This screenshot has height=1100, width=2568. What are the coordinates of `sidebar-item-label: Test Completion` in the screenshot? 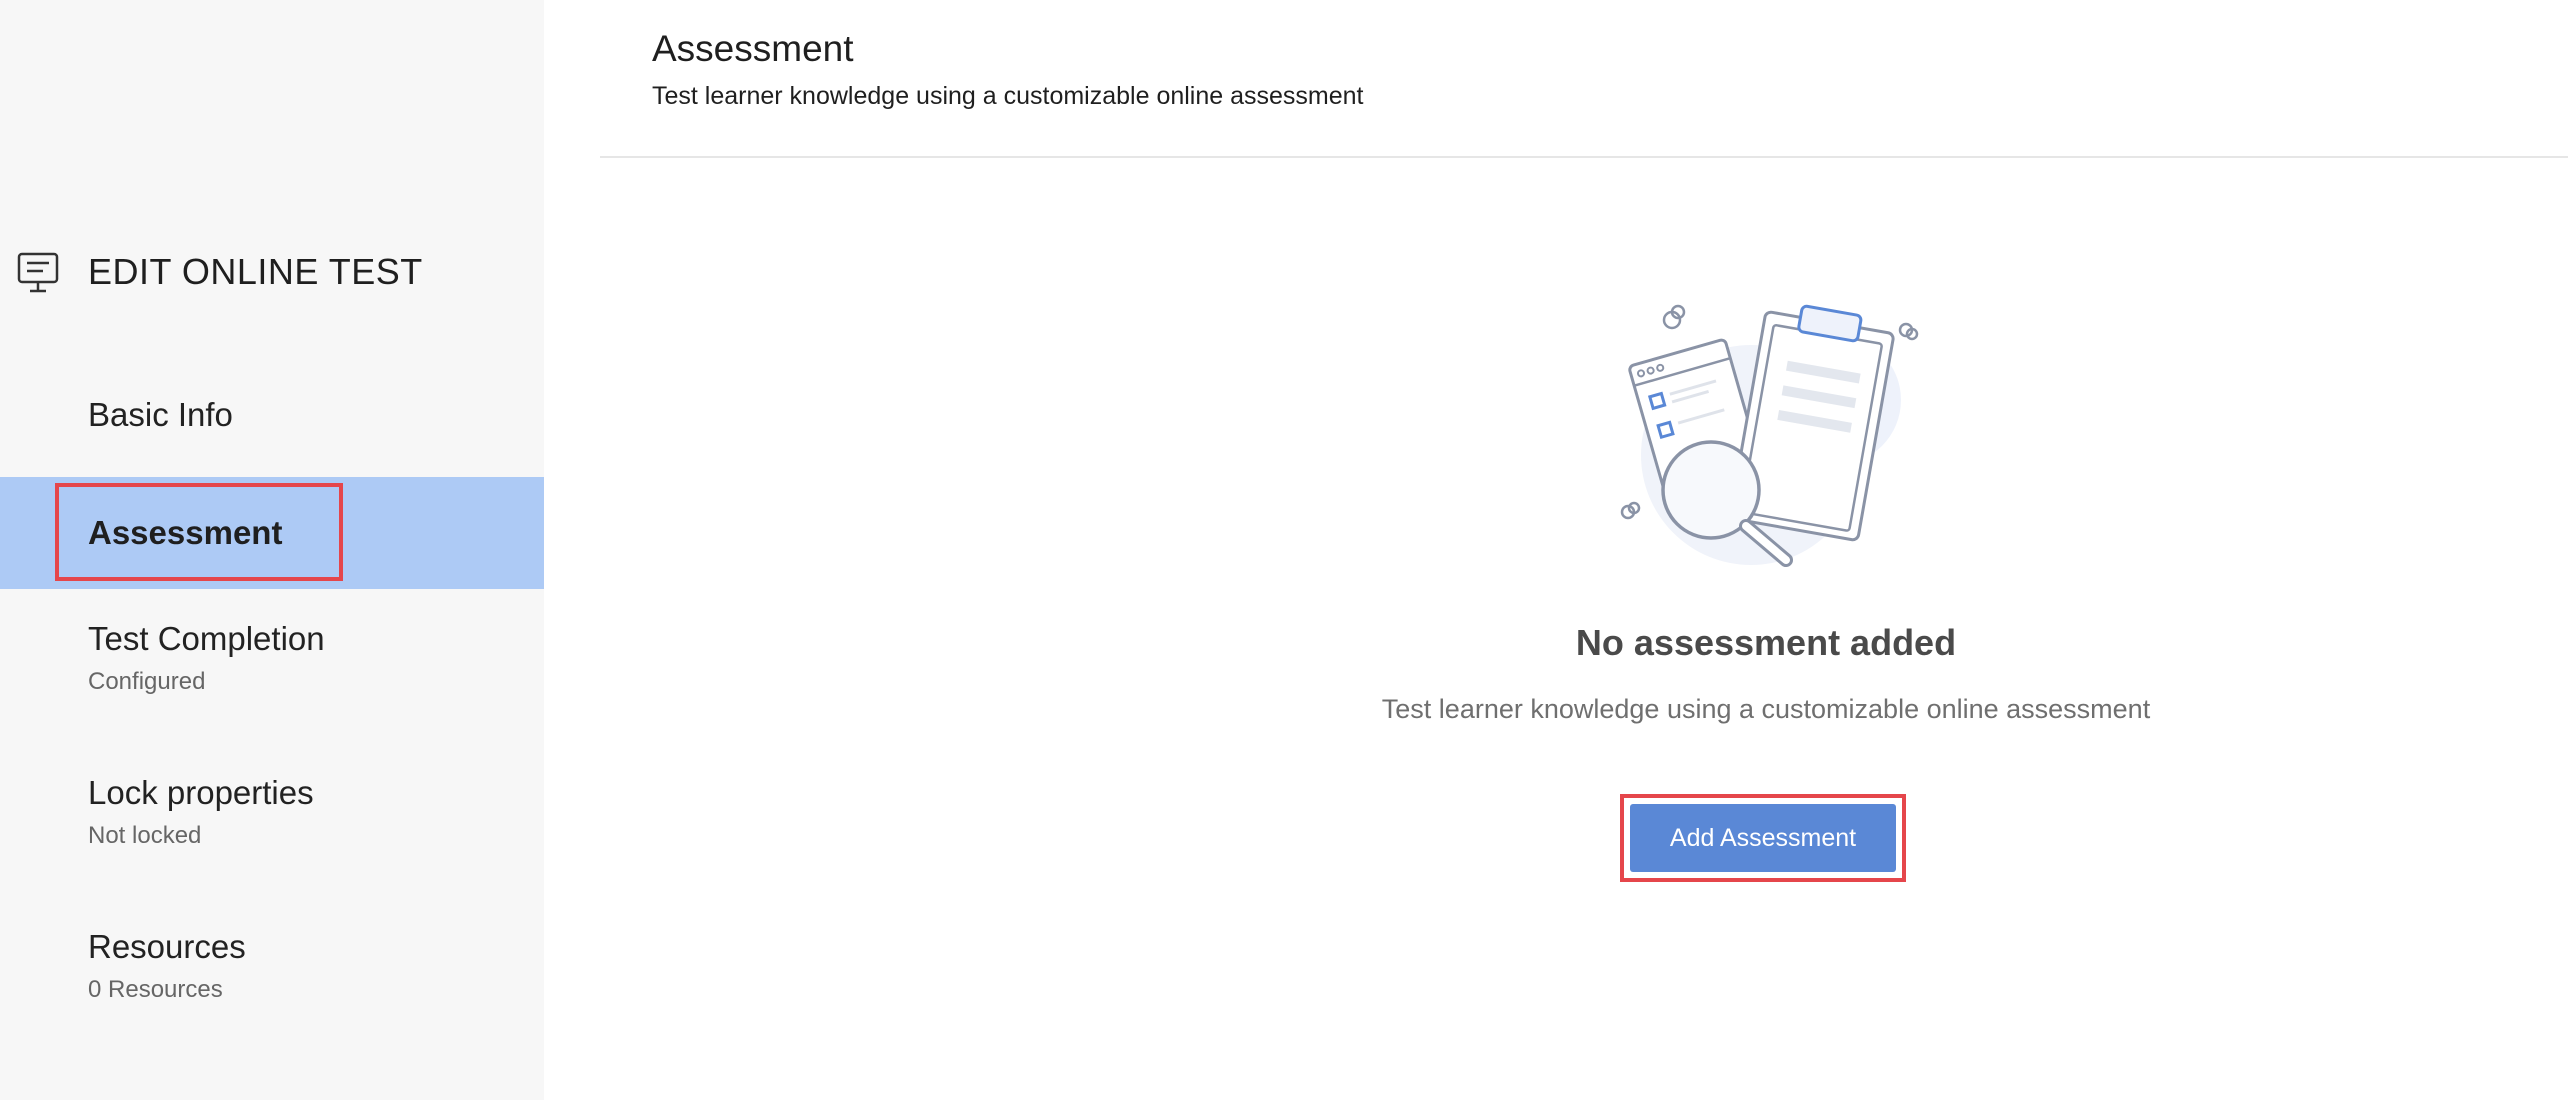 It's located at (206, 638).